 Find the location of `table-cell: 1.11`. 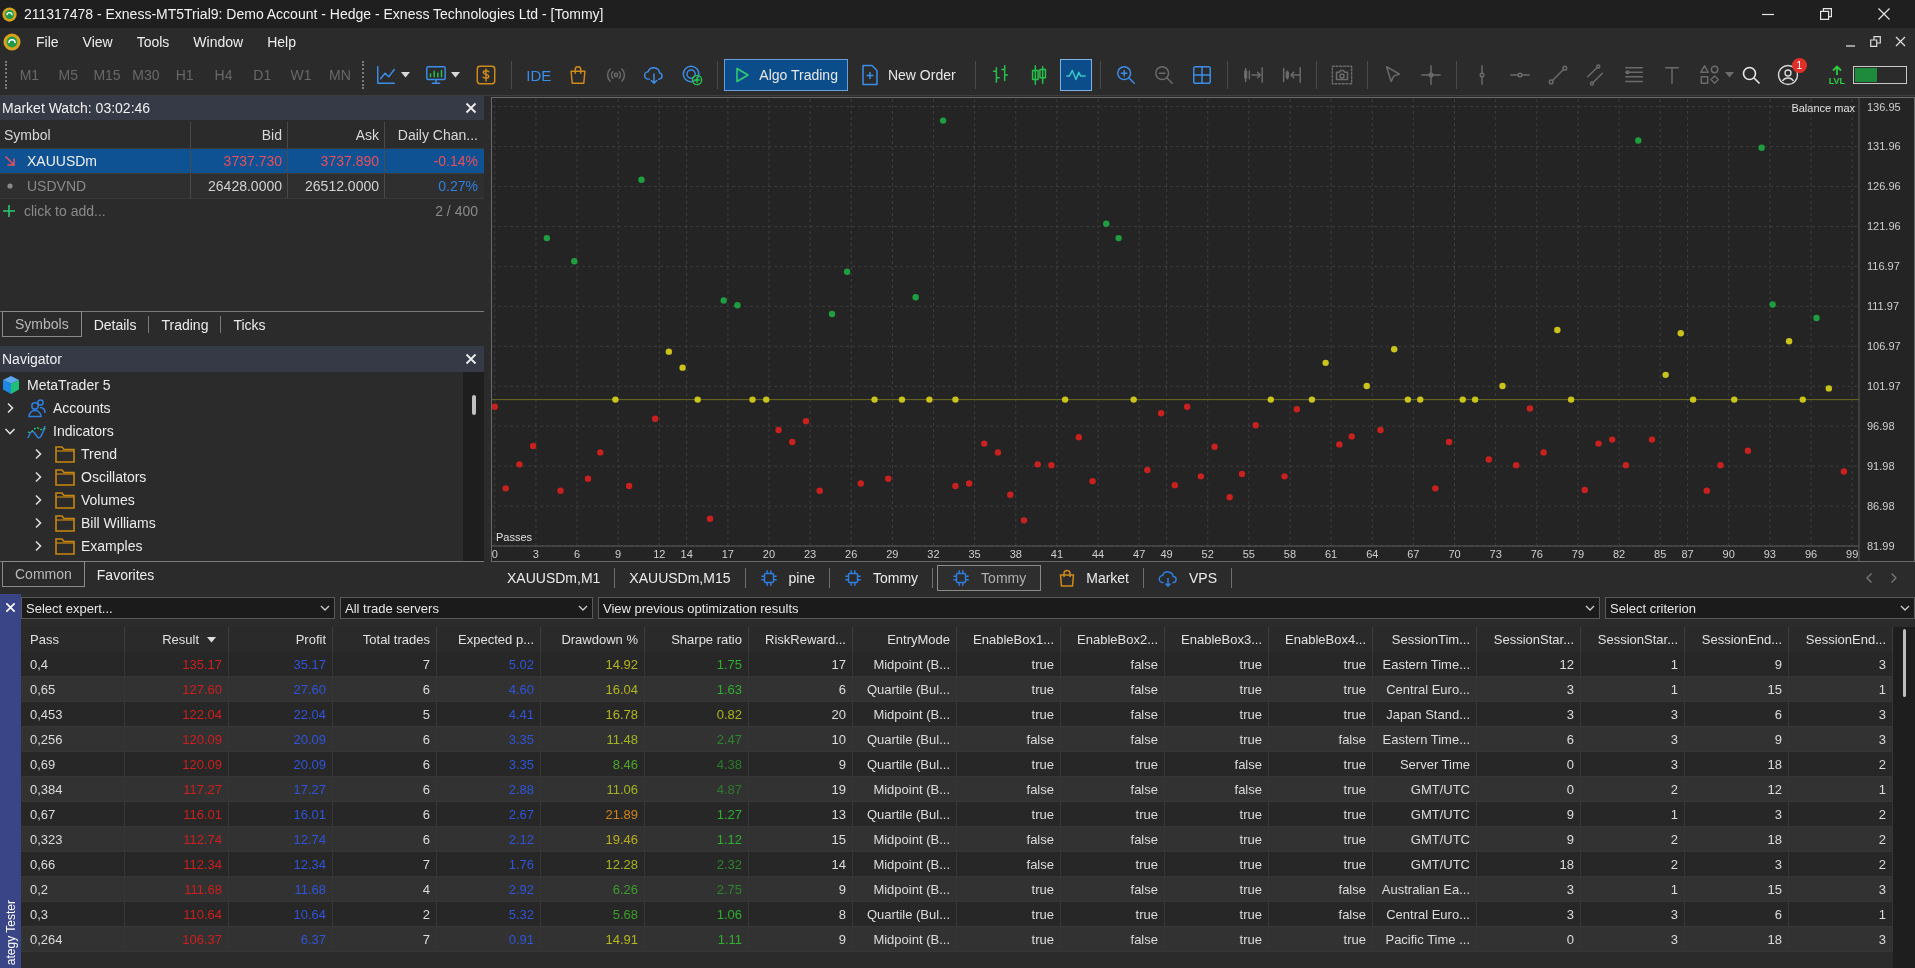

table-cell: 1.11 is located at coordinates (697, 939).